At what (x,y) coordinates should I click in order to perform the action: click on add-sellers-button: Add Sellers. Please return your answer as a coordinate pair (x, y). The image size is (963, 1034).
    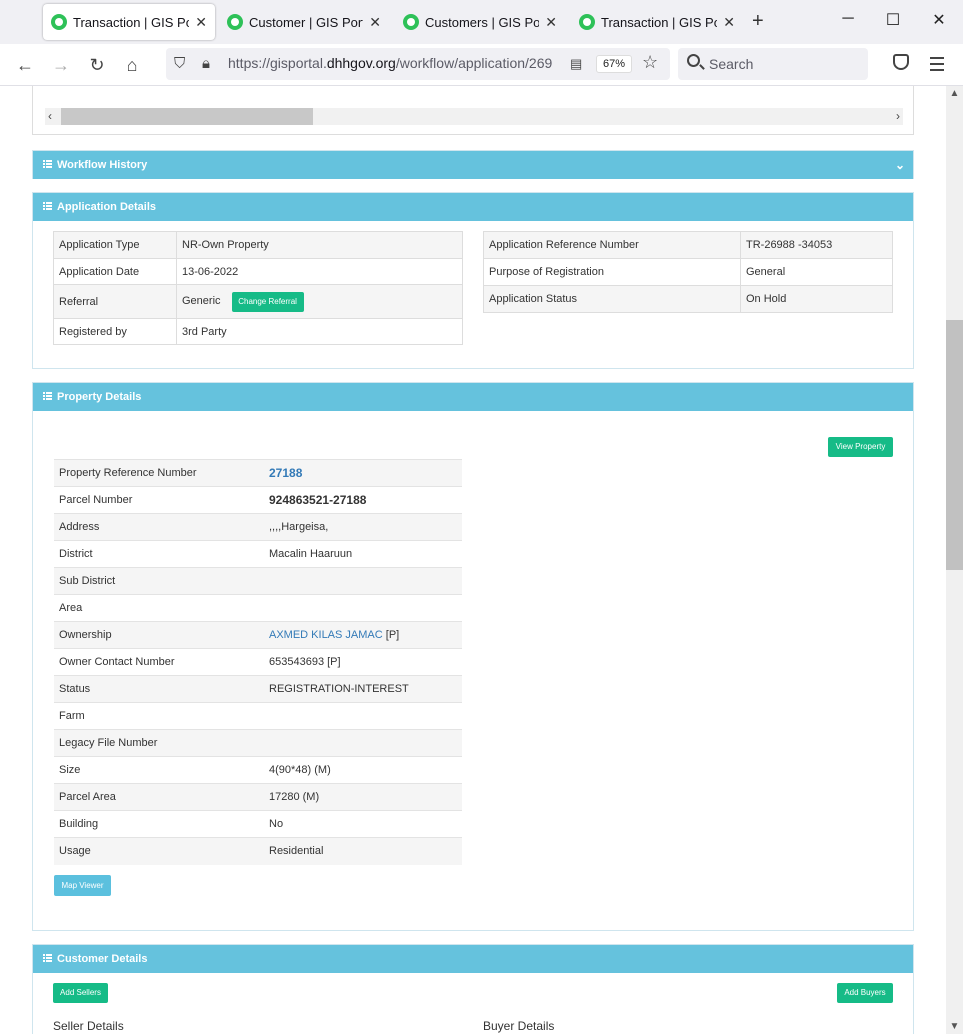
    Looking at the image, I should click on (80, 993).